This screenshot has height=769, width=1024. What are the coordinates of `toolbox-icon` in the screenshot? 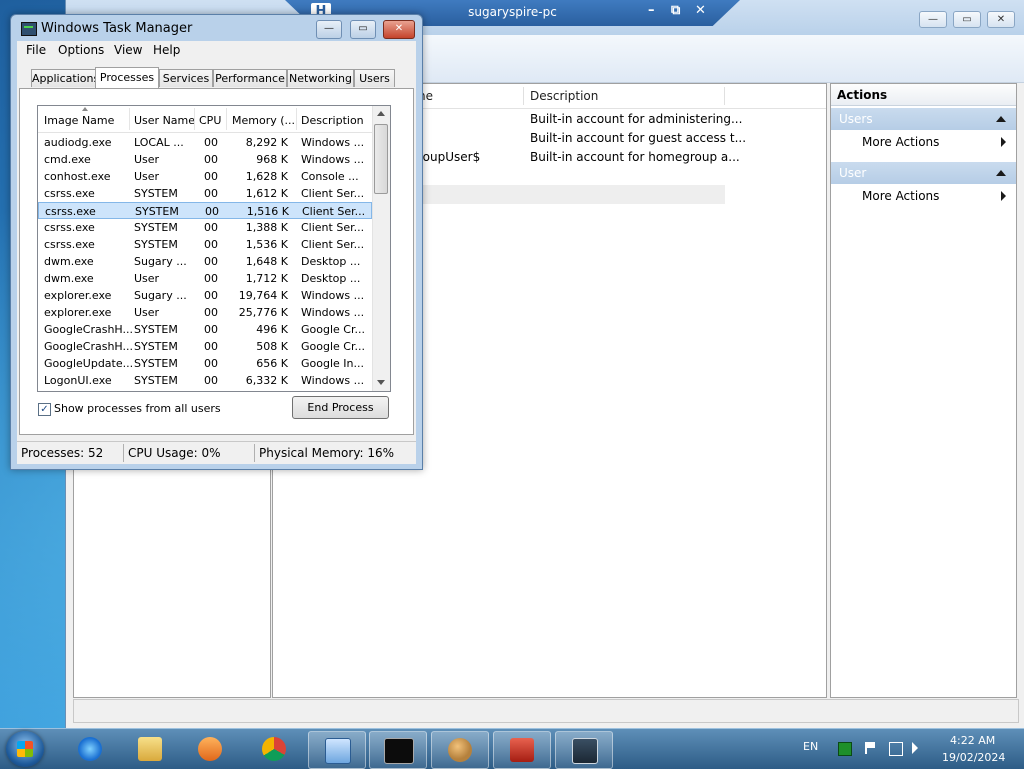 It's located at (522, 750).